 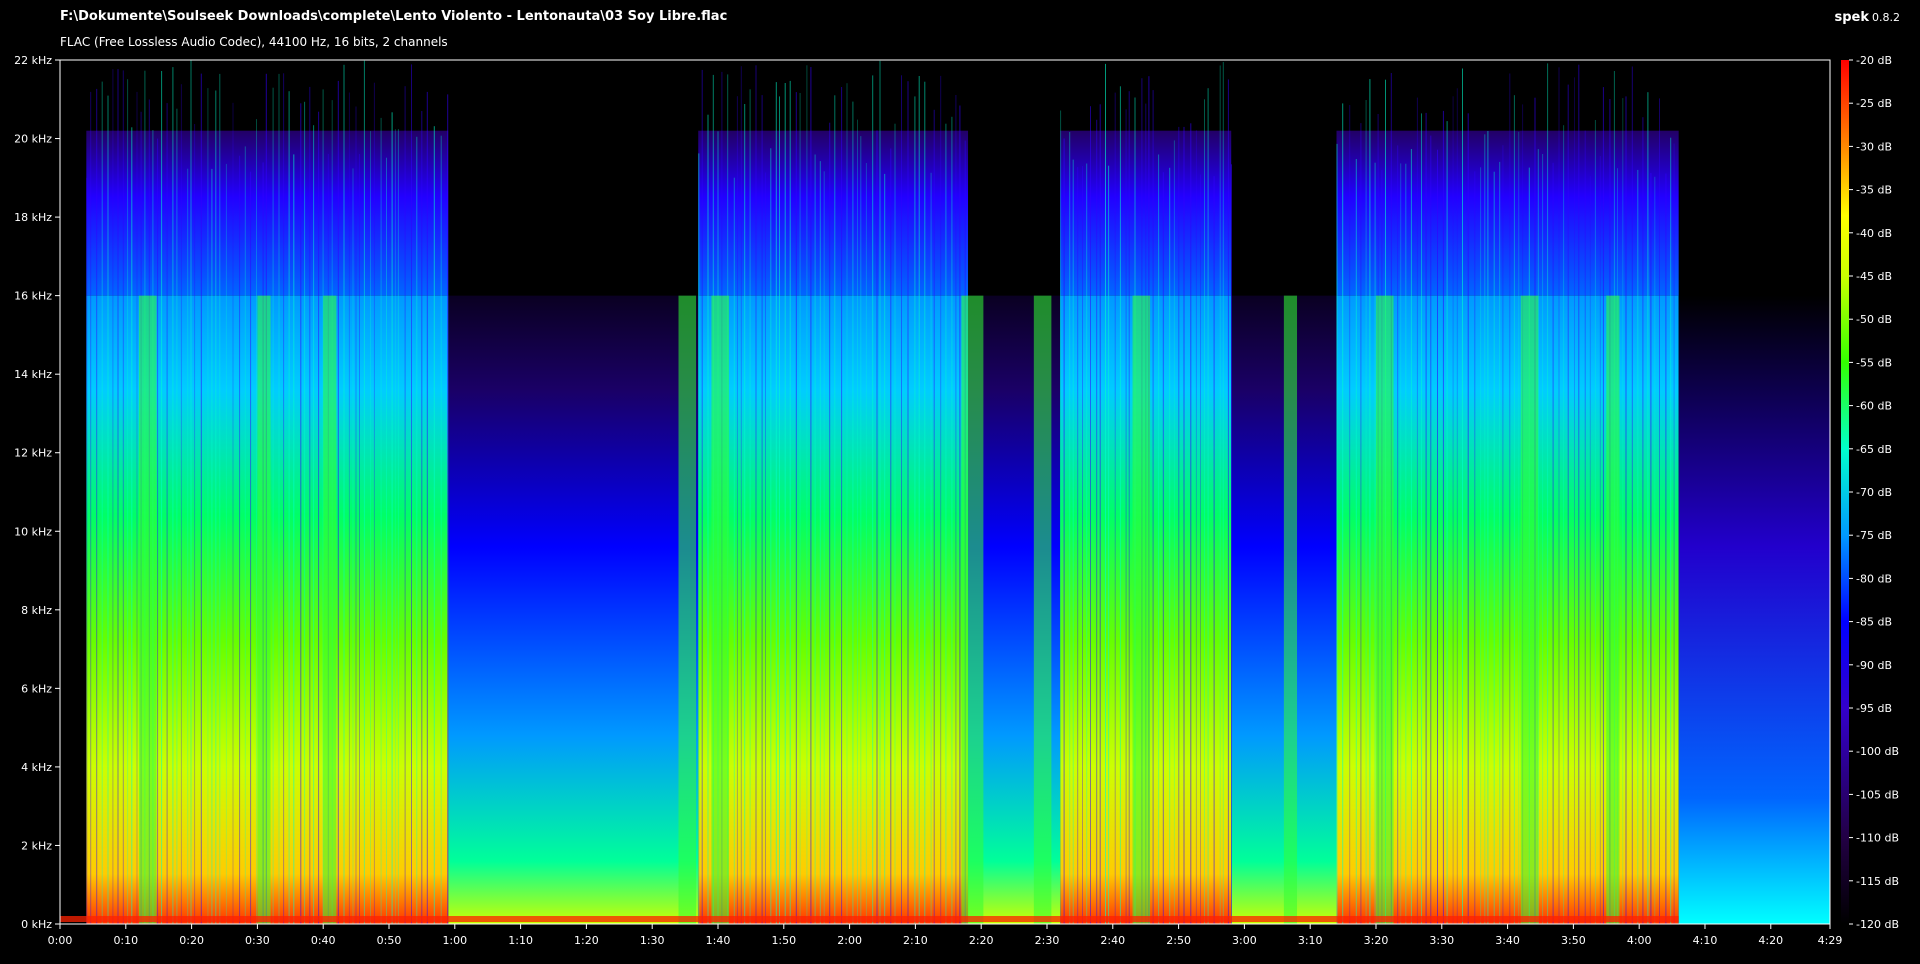 What do you see at coordinates (125, 940) in the screenshot?
I see `x-tick-label: 0:10` at bounding box center [125, 940].